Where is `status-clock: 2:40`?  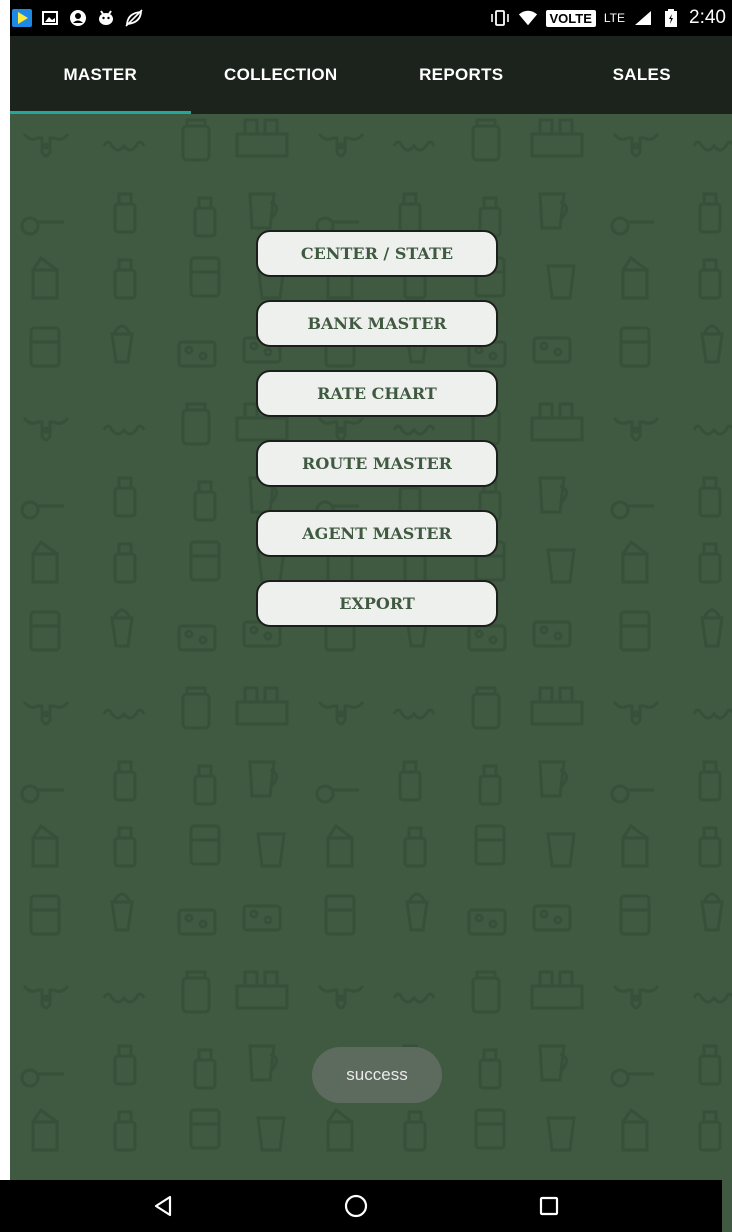
status-clock: 2:40 is located at coordinates (707, 17).